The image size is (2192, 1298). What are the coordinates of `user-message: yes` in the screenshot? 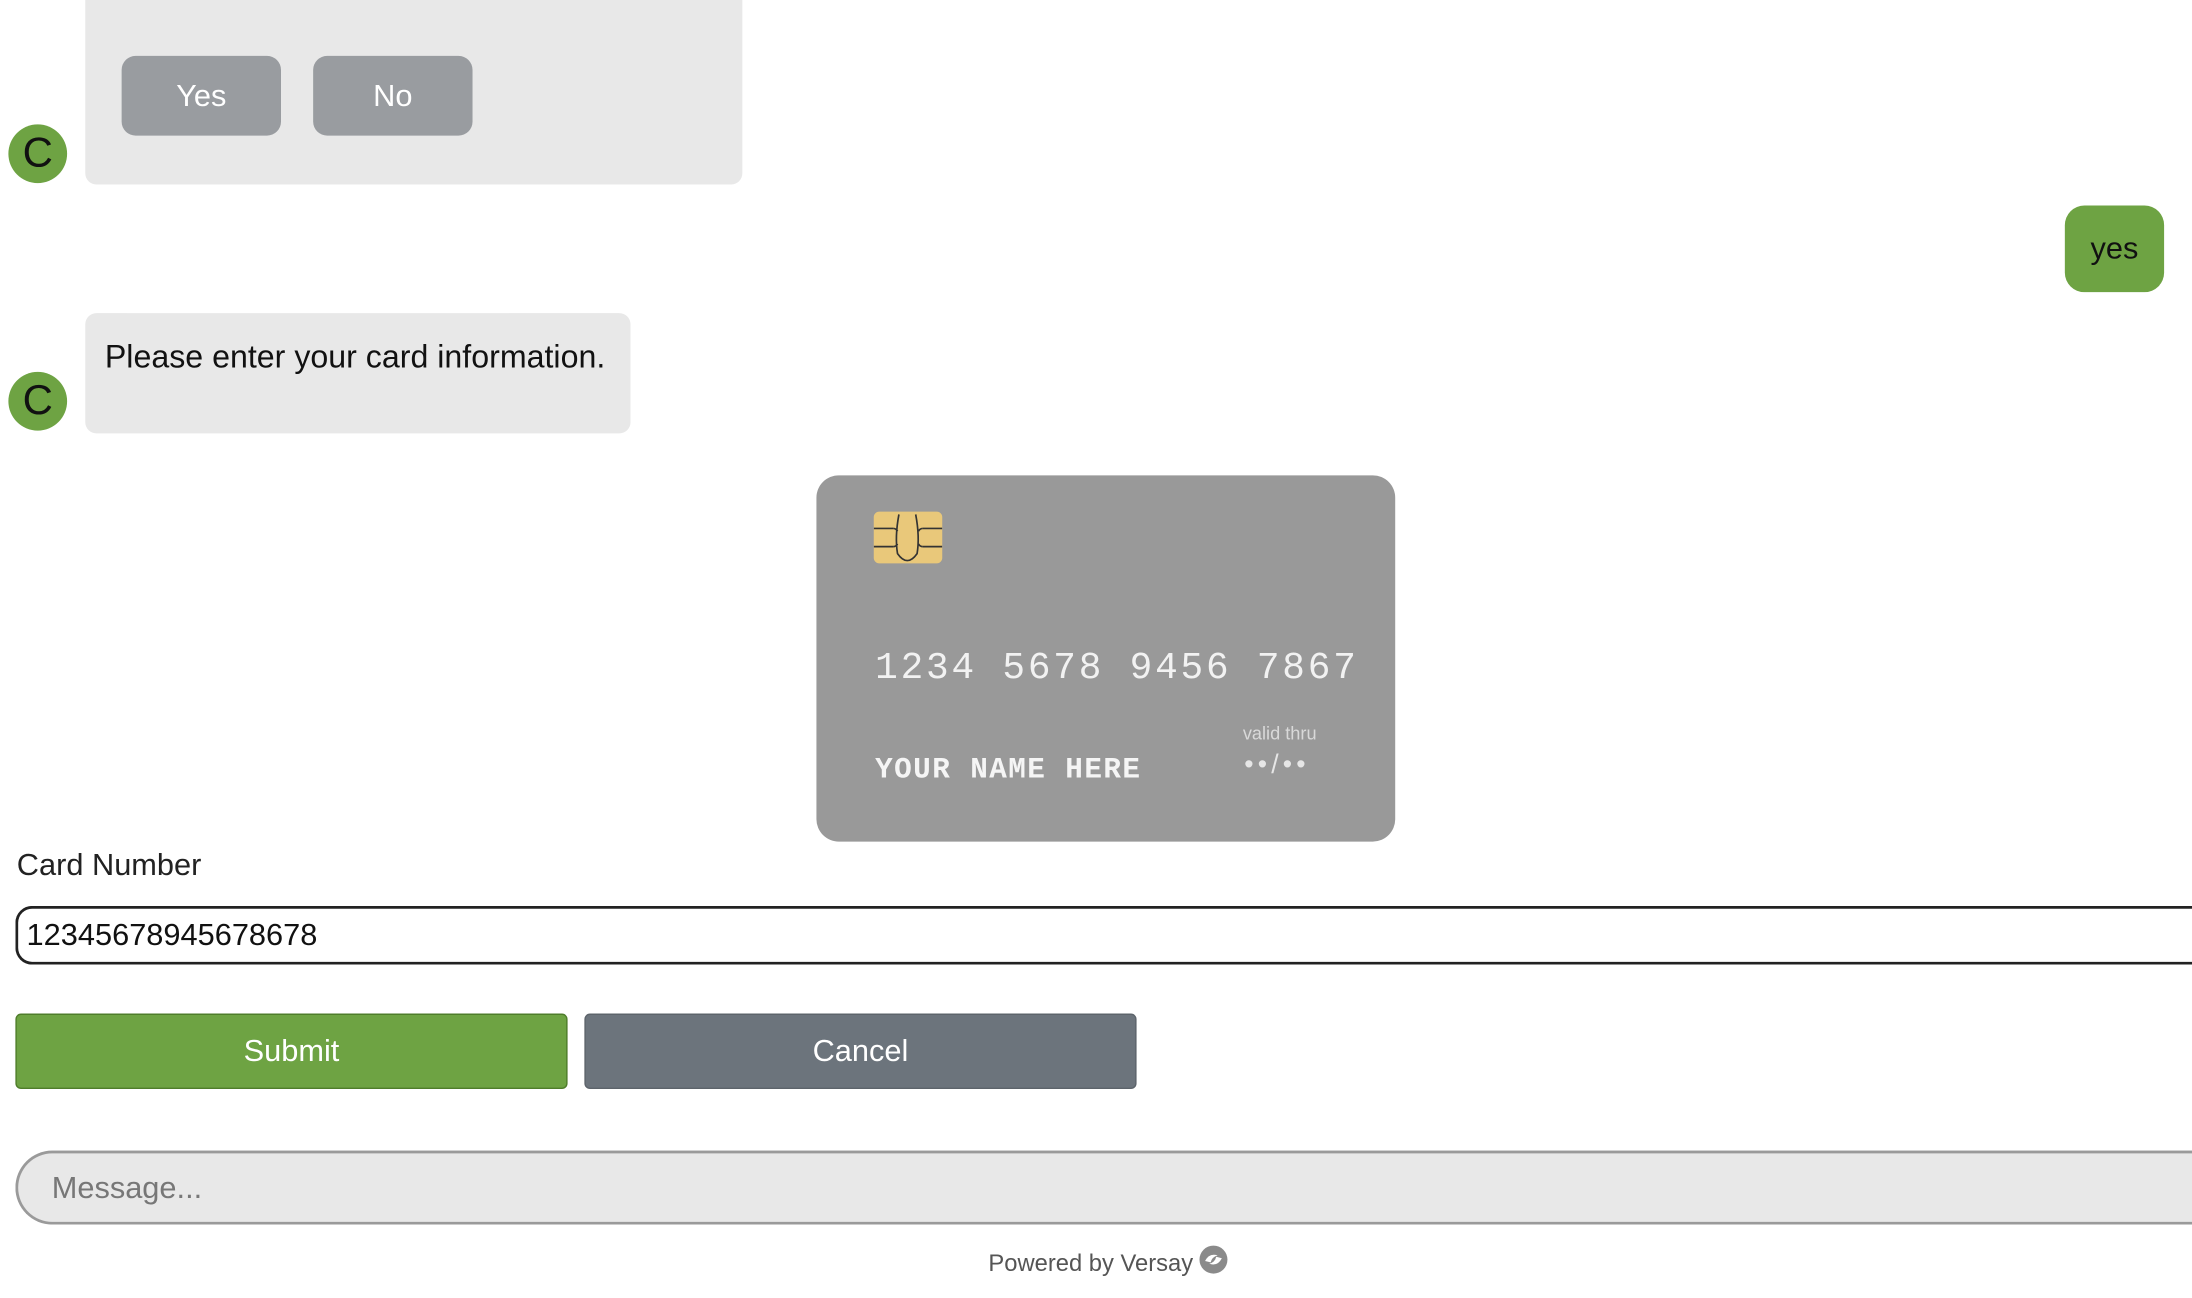 It's located at (2114, 249).